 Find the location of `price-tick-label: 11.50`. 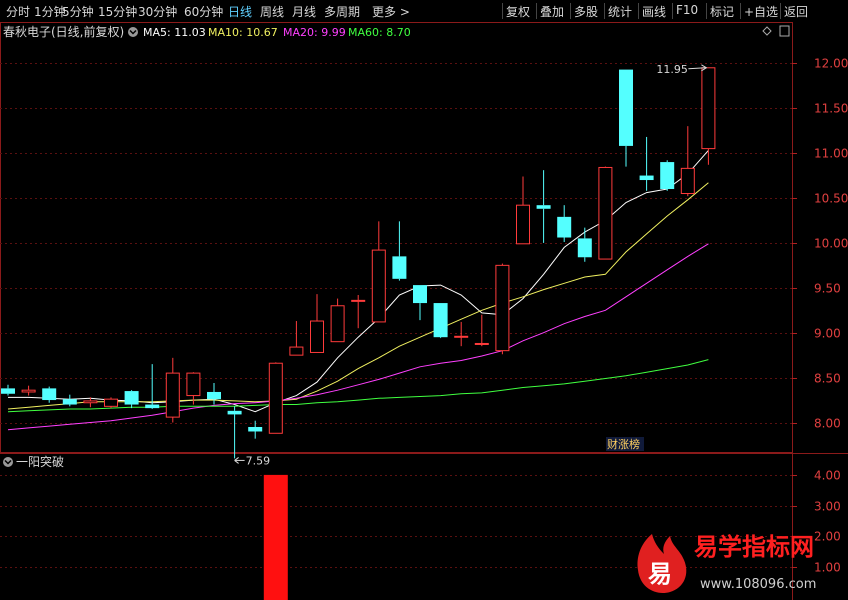

price-tick-label: 11.50 is located at coordinates (831, 109).